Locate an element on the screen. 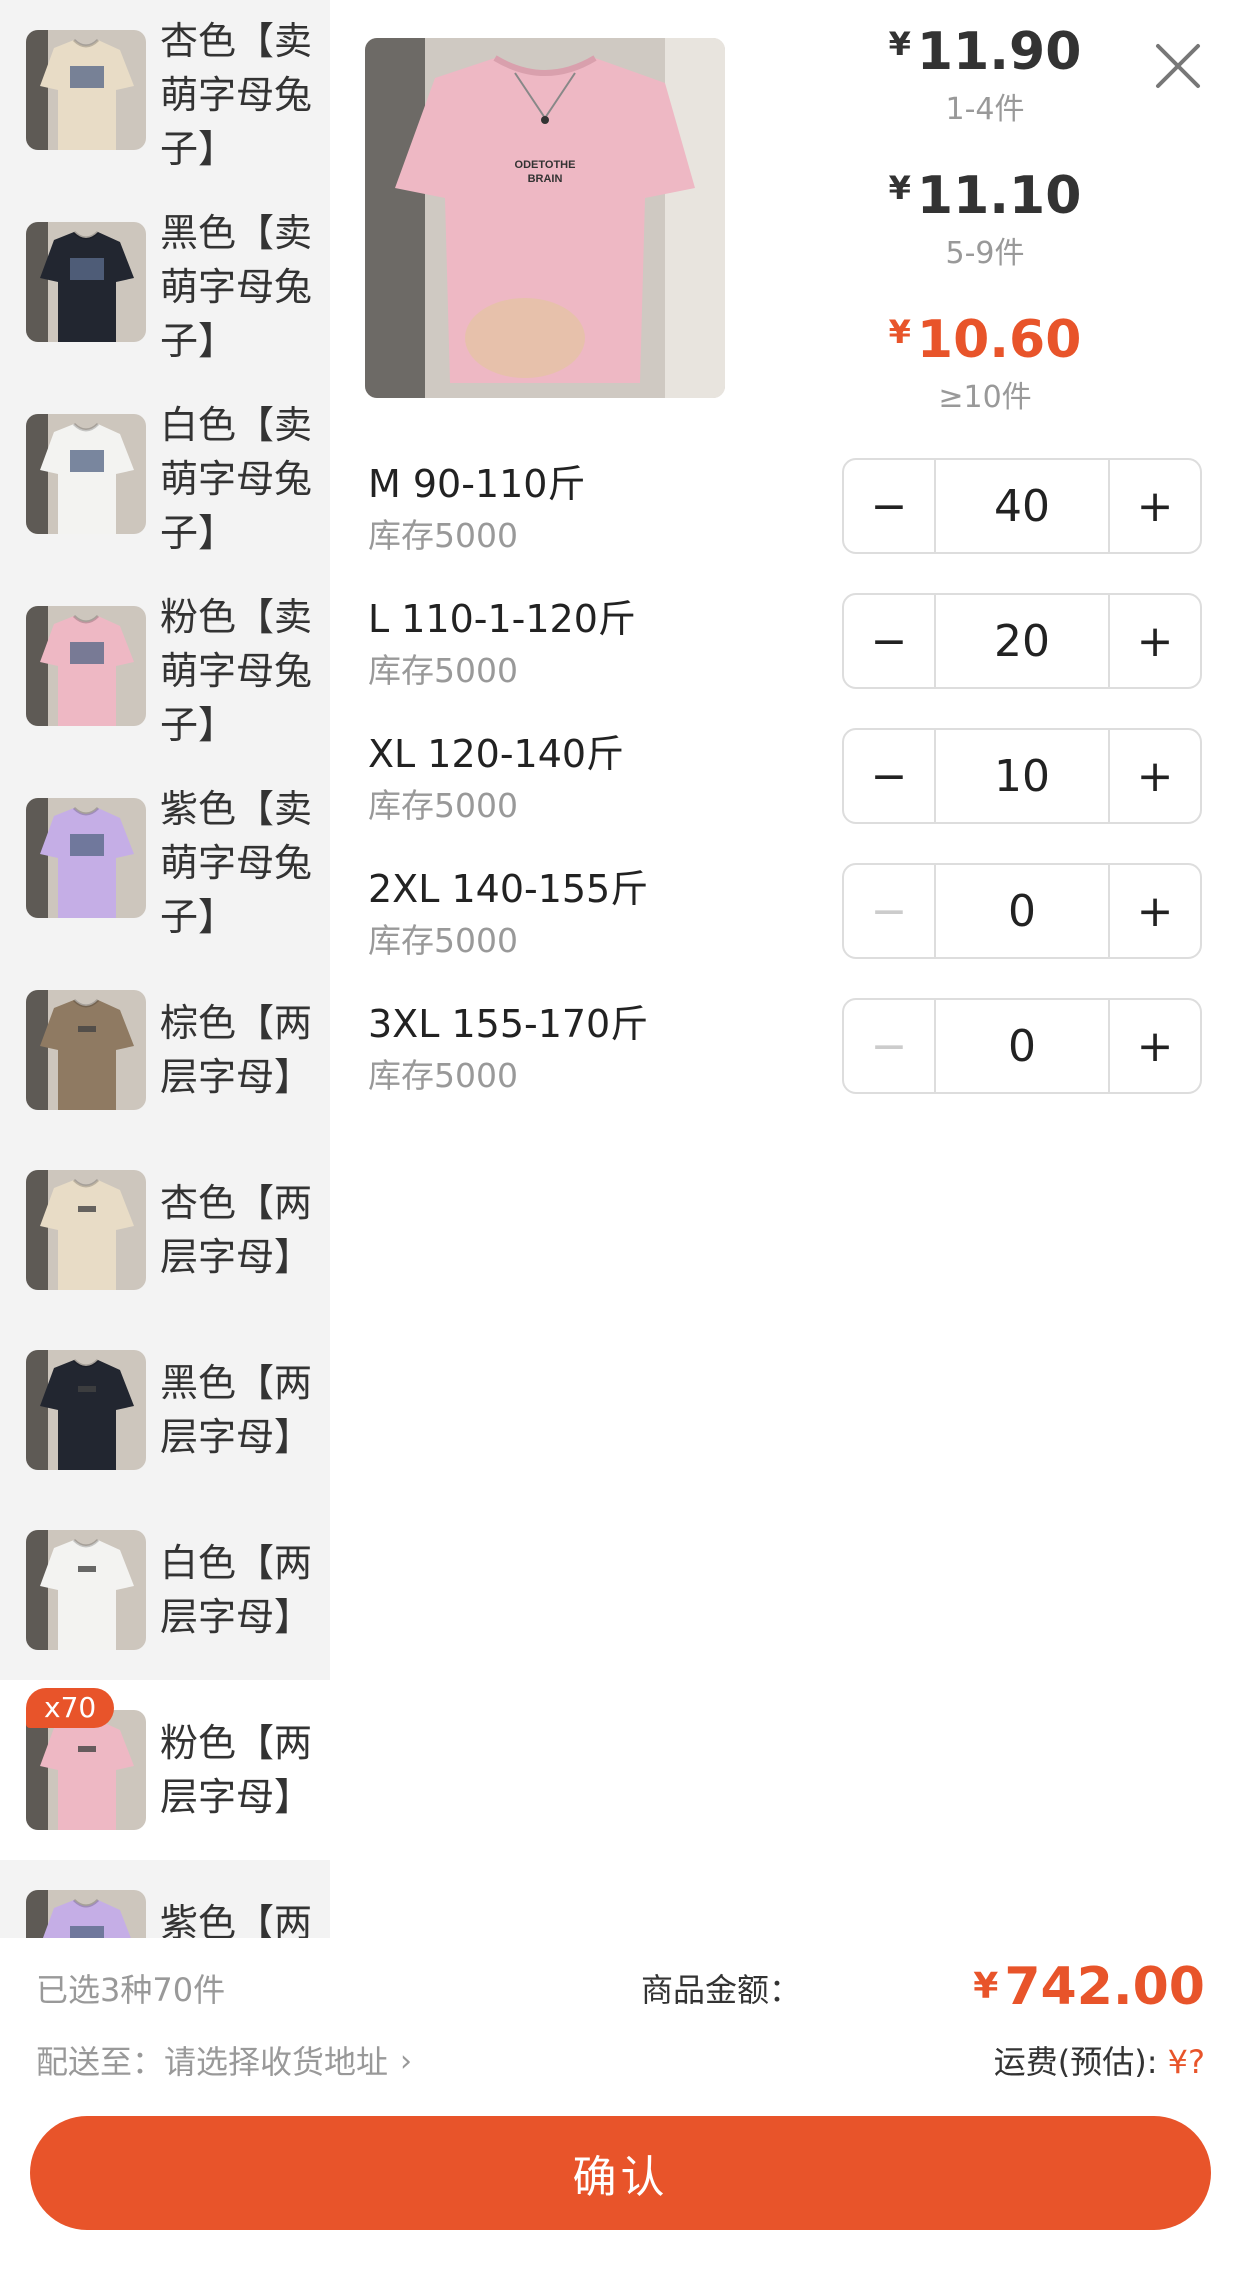 This screenshot has height=2279, width=1241. variant-item: 紫色【卖萌字母兔子】 is located at coordinates (165, 864).